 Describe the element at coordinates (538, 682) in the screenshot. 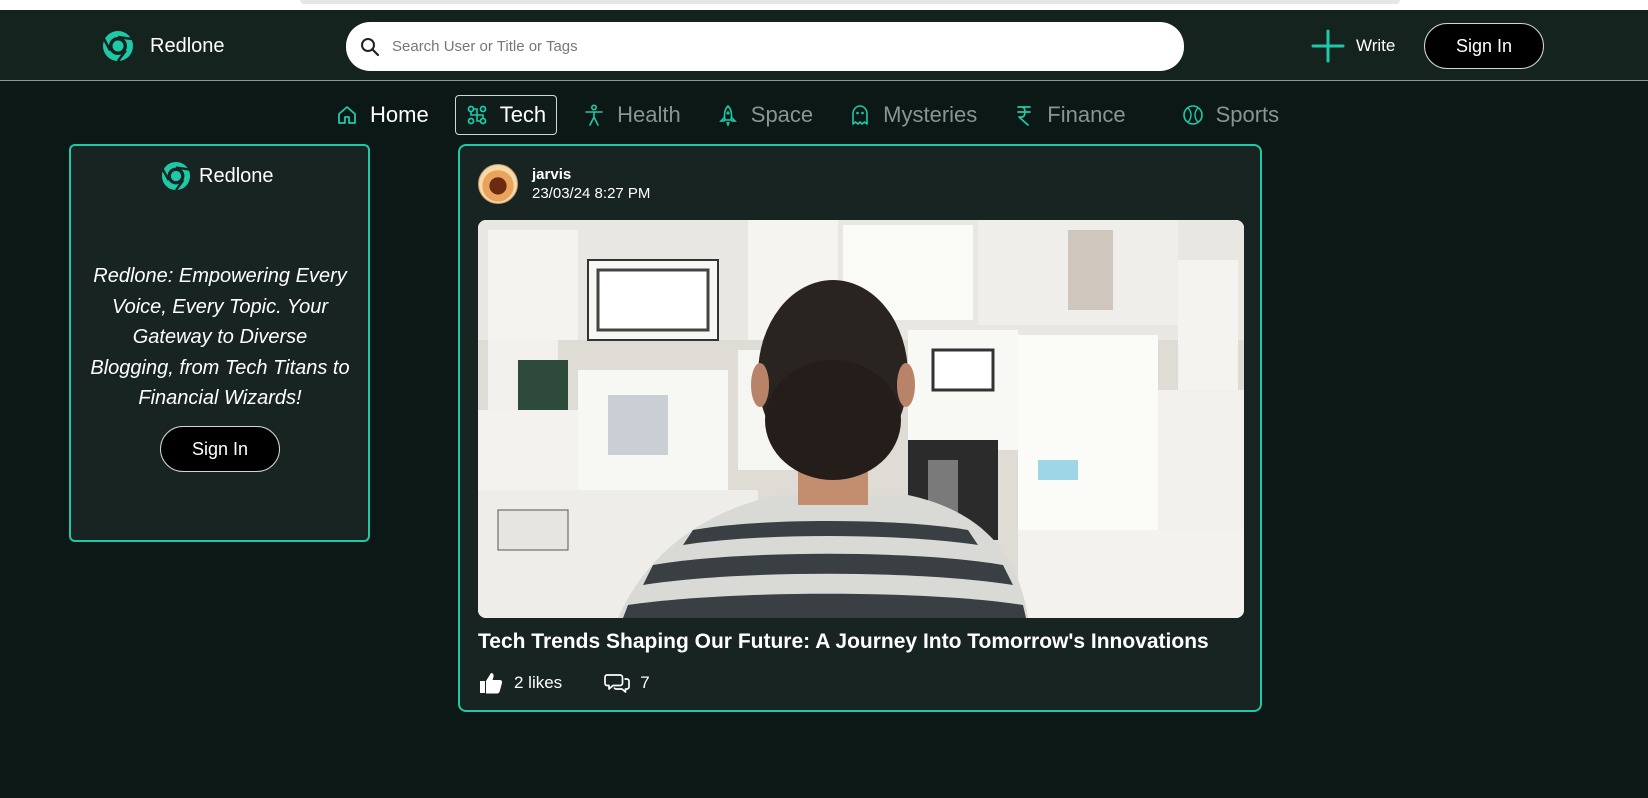

I see `like-count: 2 likes` at that location.